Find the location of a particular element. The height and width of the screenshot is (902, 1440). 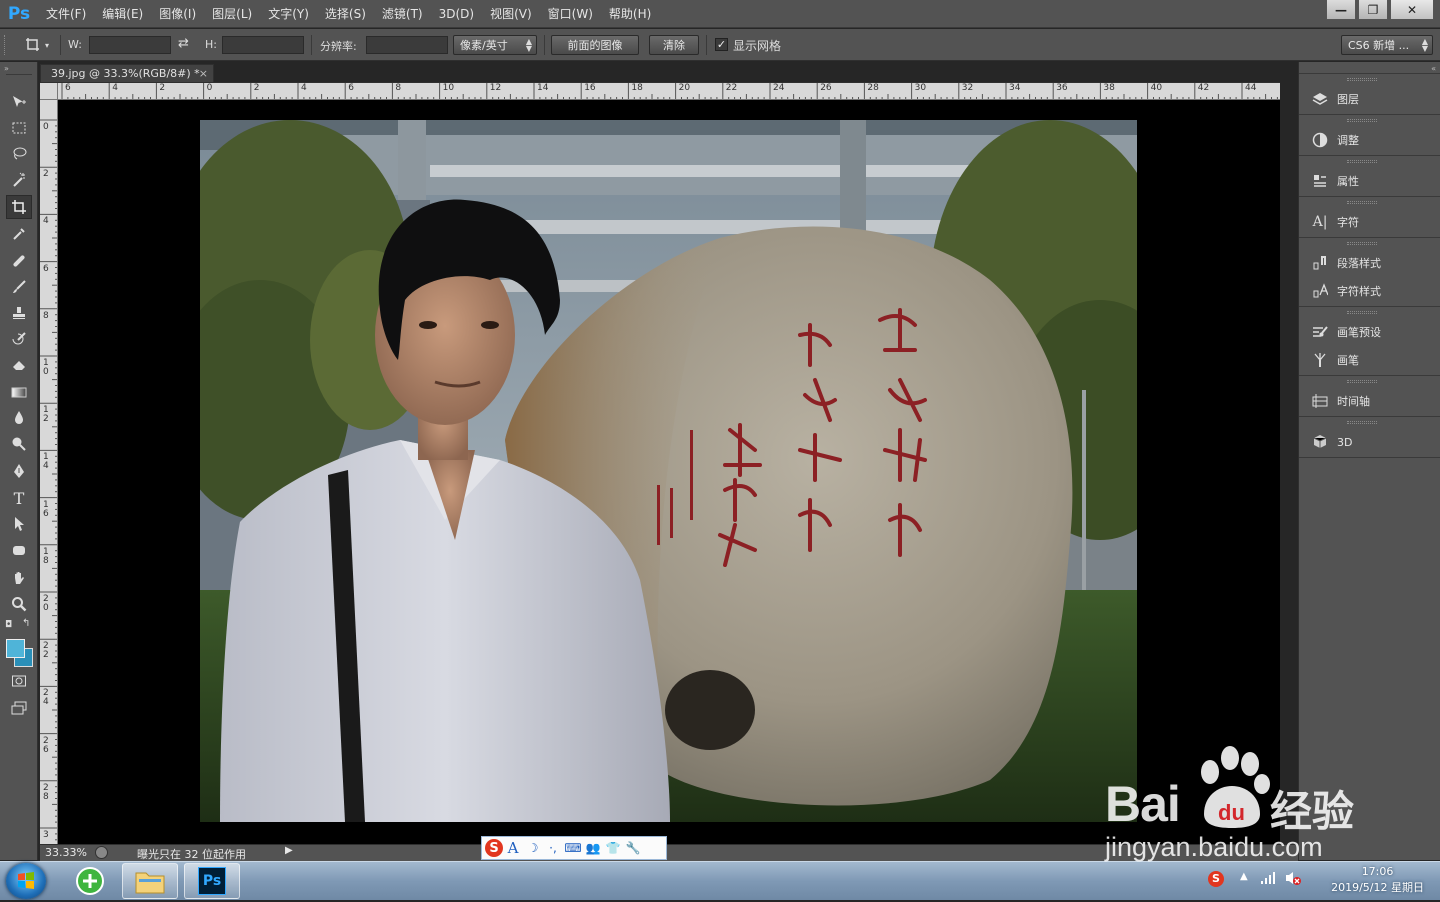

expand-panels-icon: « is located at coordinates (1433, 68).